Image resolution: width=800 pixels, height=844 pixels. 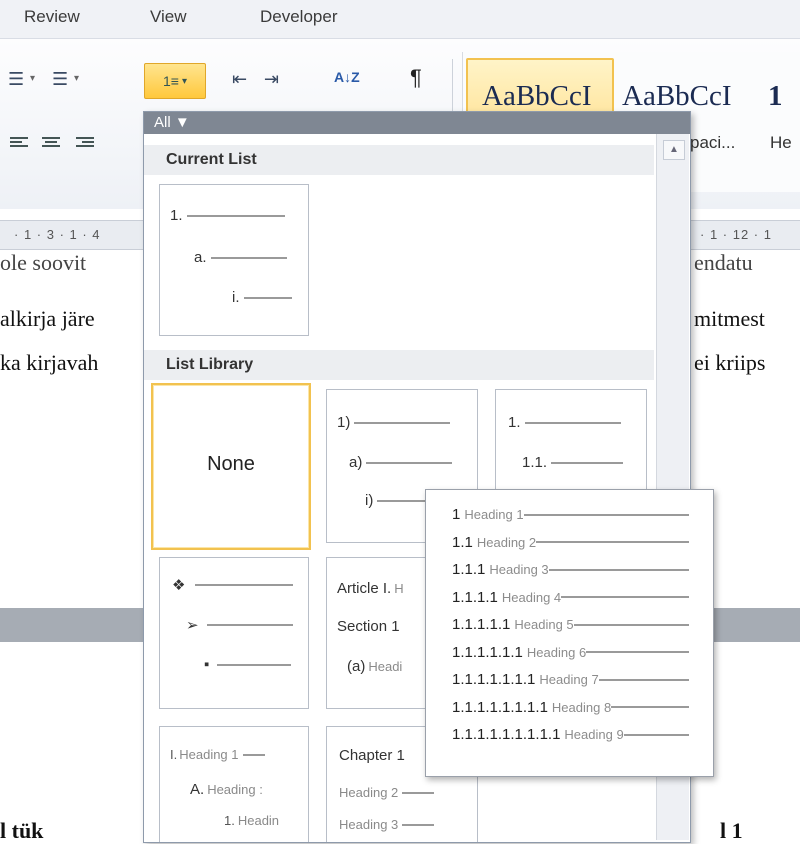 What do you see at coordinates (43, 262) in the screenshot?
I see `doc-line-1-left: ole soovit` at bounding box center [43, 262].